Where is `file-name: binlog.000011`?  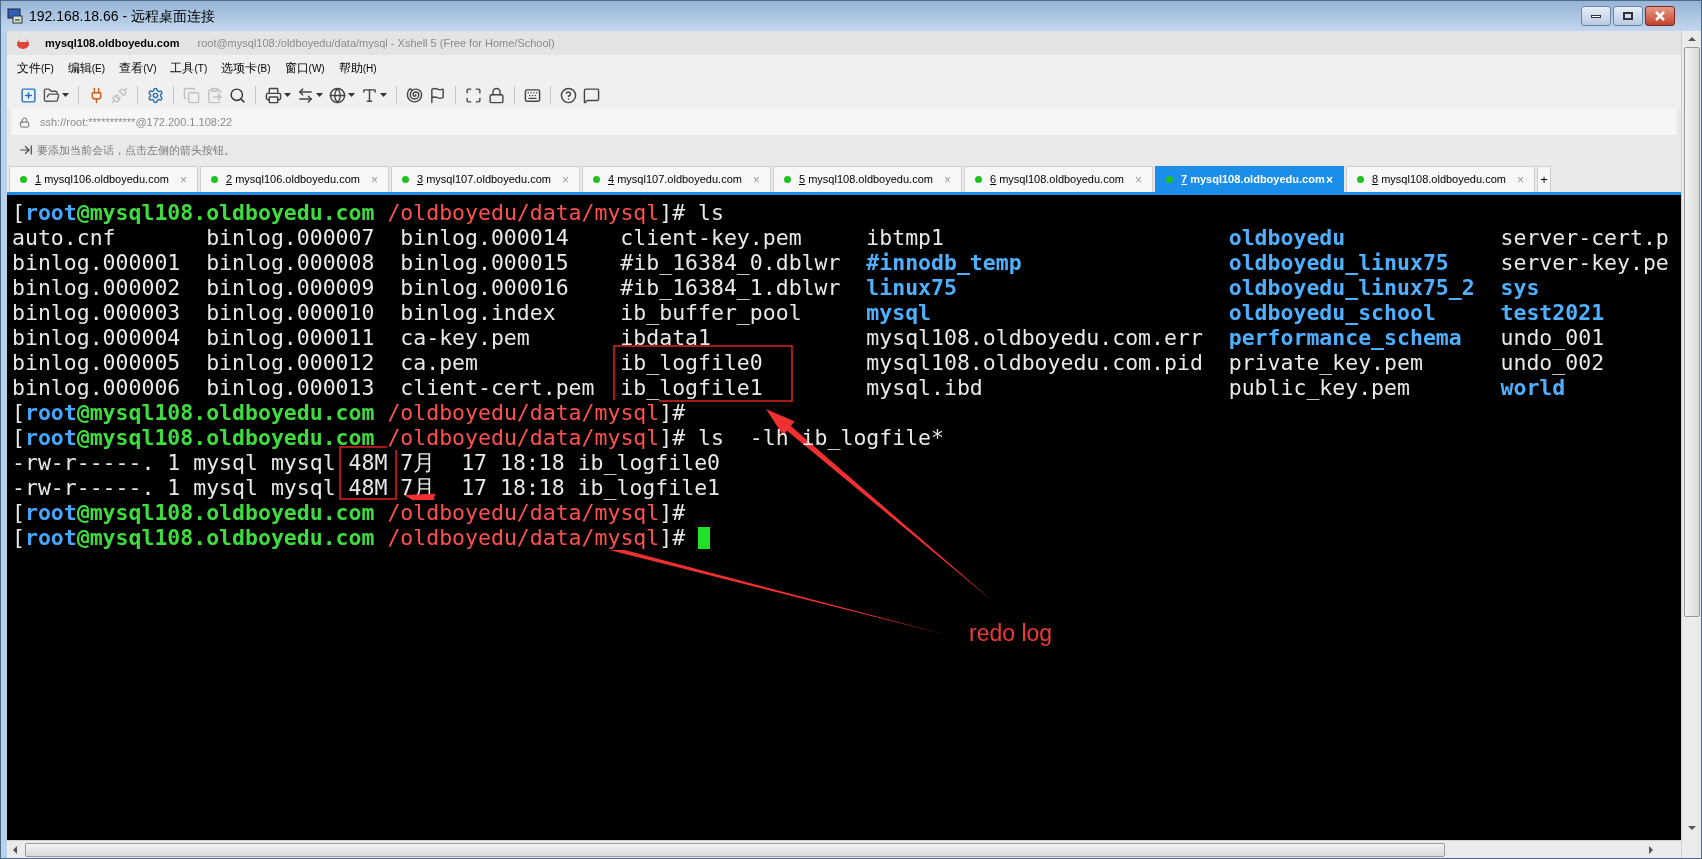 file-name: binlog.000011 is located at coordinates (290, 337).